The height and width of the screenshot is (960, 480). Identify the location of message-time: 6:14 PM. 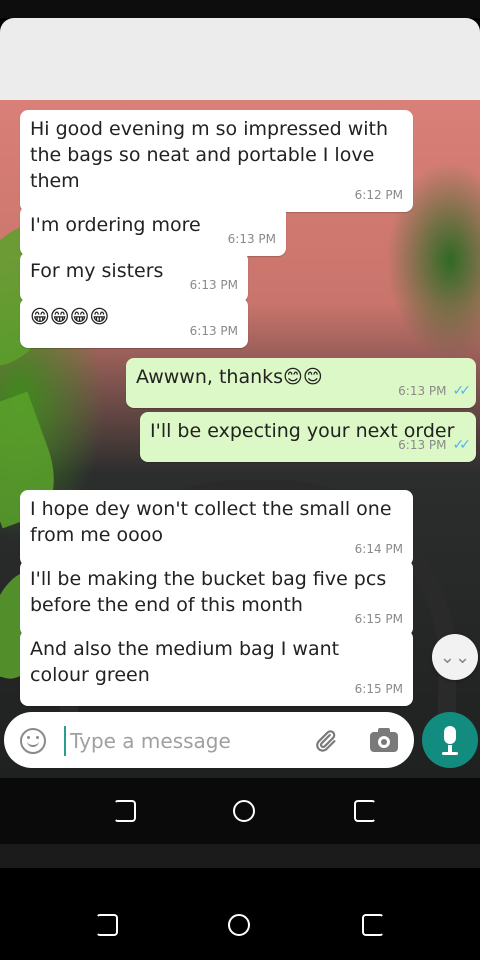
(378, 549).